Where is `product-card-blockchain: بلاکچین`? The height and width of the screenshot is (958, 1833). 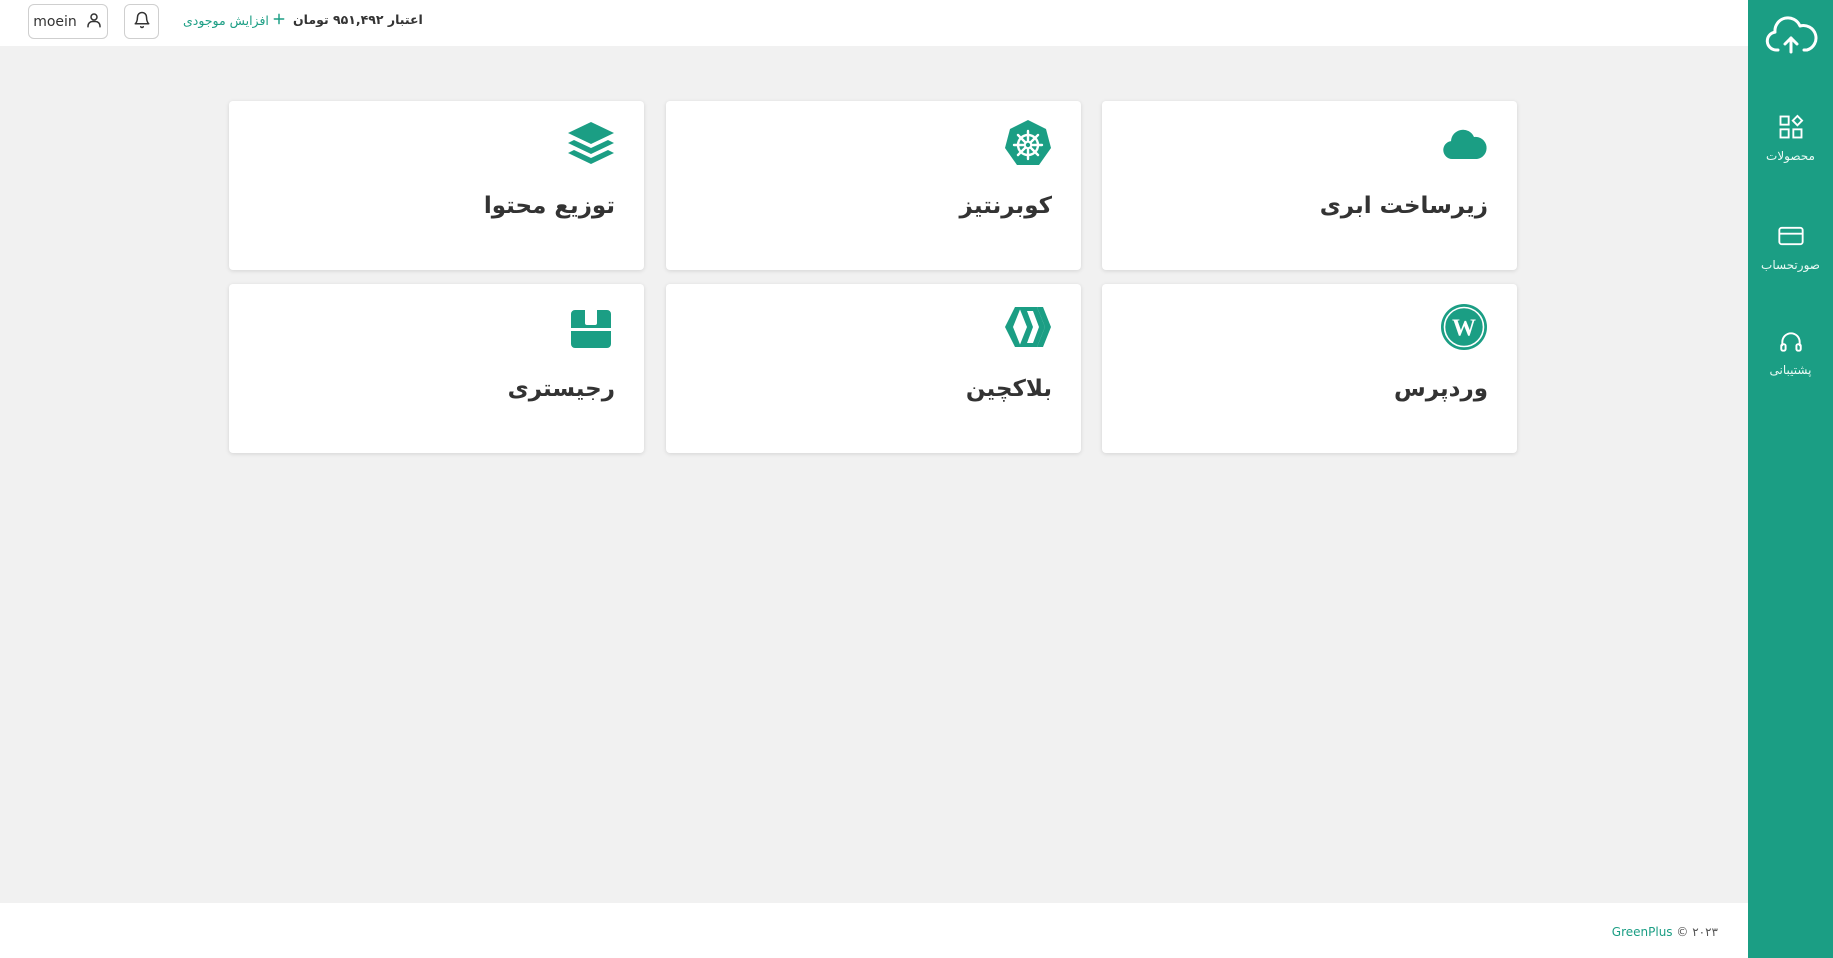
product-card-blockchain: بلاکچین is located at coordinates (873, 368).